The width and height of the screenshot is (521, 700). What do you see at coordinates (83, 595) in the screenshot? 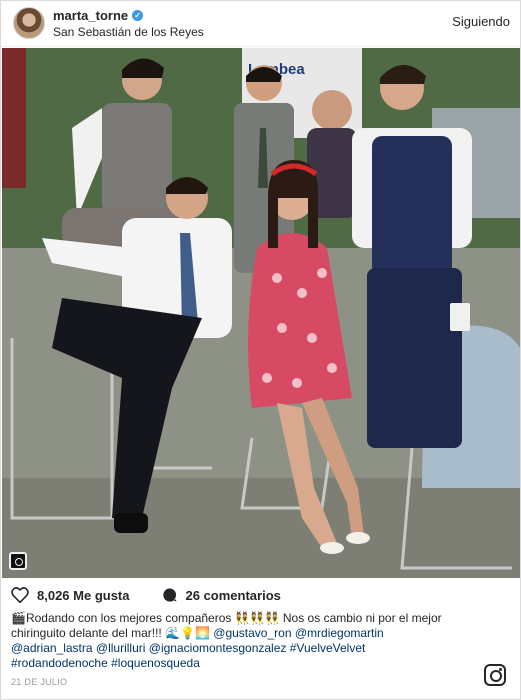
I see `likes-count: 8,026 Me gusta` at bounding box center [83, 595].